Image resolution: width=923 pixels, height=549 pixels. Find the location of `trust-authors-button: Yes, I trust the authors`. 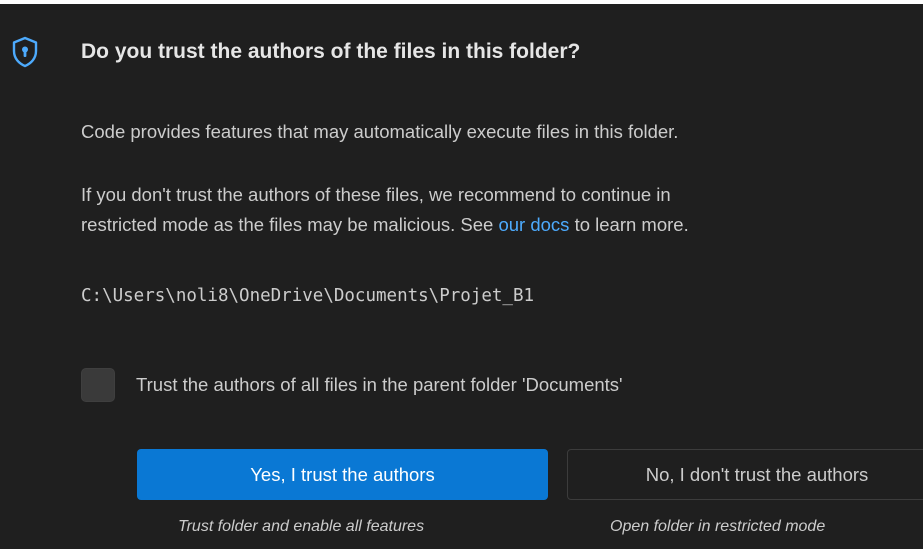

trust-authors-button: Yes, I trust the authors is located at coordinates (342, 474).